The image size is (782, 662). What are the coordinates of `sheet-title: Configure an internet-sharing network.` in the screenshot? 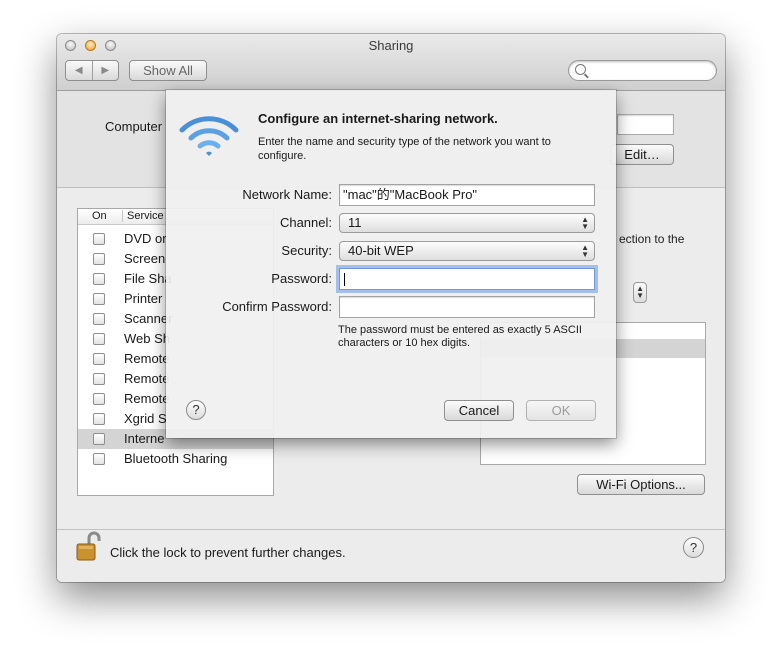 It's located at (378, 118).